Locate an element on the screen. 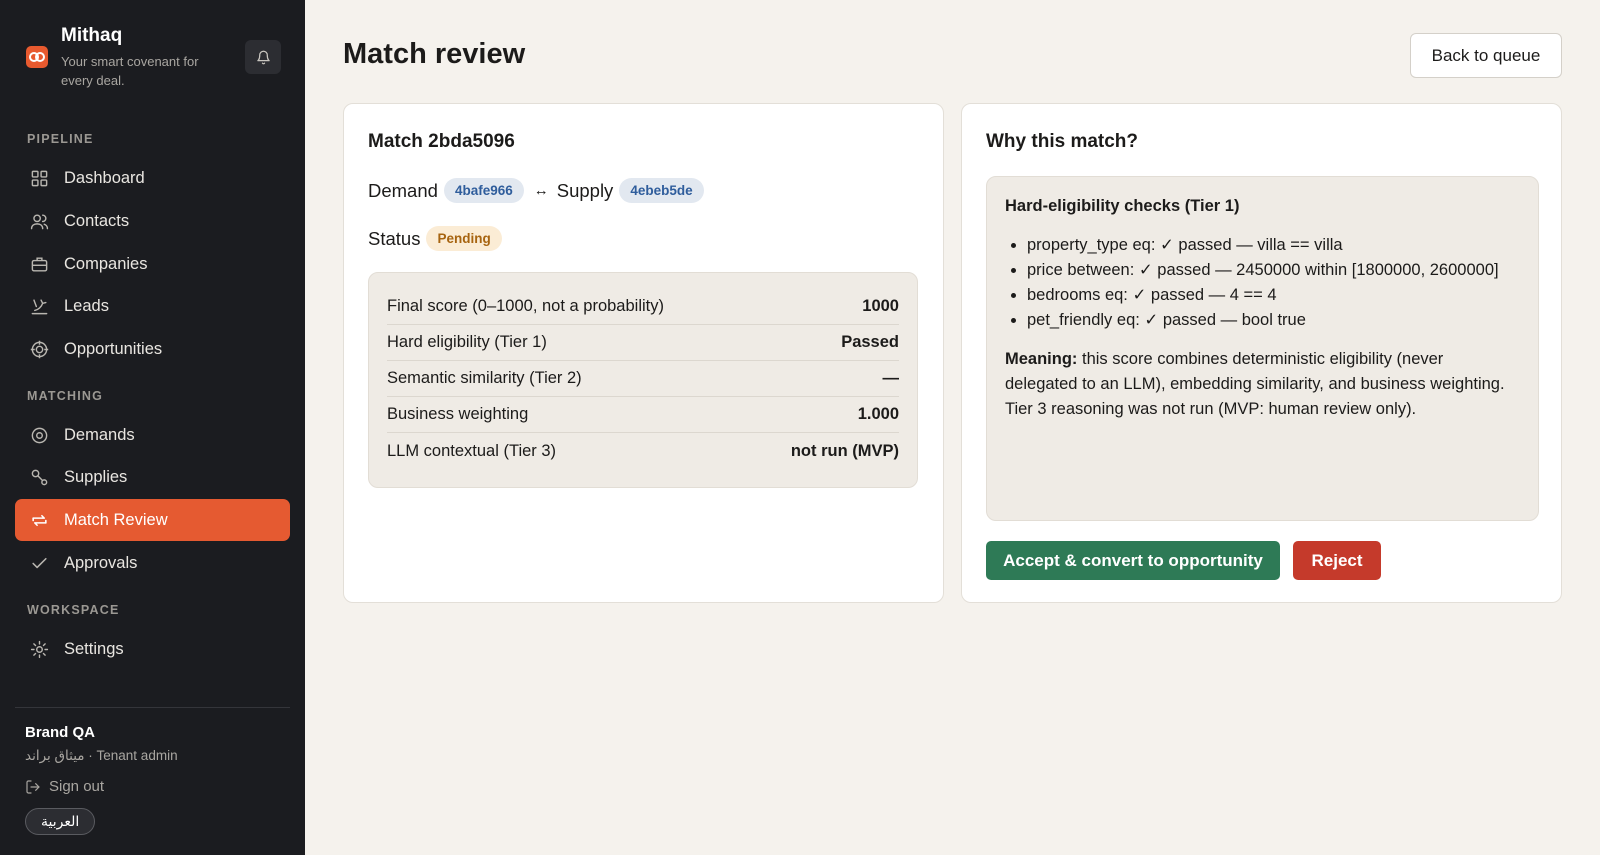 The width and height of the screenshot is (1600, 855). grid-icon is located at coordinates (39, 178).